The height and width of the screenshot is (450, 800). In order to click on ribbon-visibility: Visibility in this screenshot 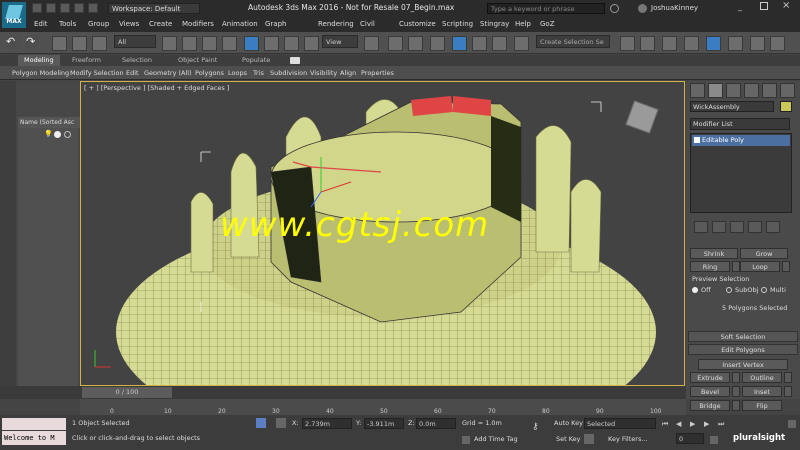, I will do `click(323, 73)`.